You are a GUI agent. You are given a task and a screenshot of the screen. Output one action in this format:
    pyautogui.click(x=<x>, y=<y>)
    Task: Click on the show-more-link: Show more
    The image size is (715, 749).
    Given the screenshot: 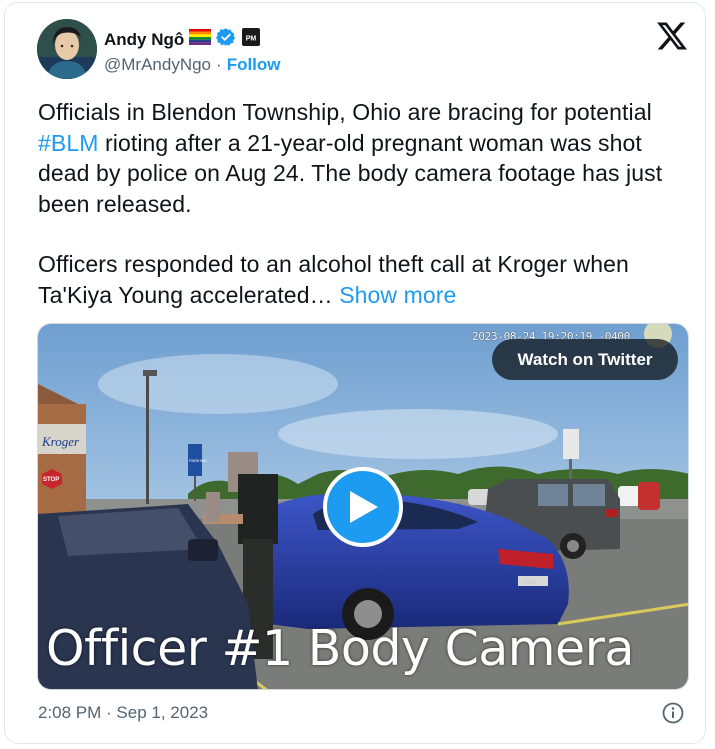 What is the action you would take?
    pyautogui.click(x=397, y=295)
    